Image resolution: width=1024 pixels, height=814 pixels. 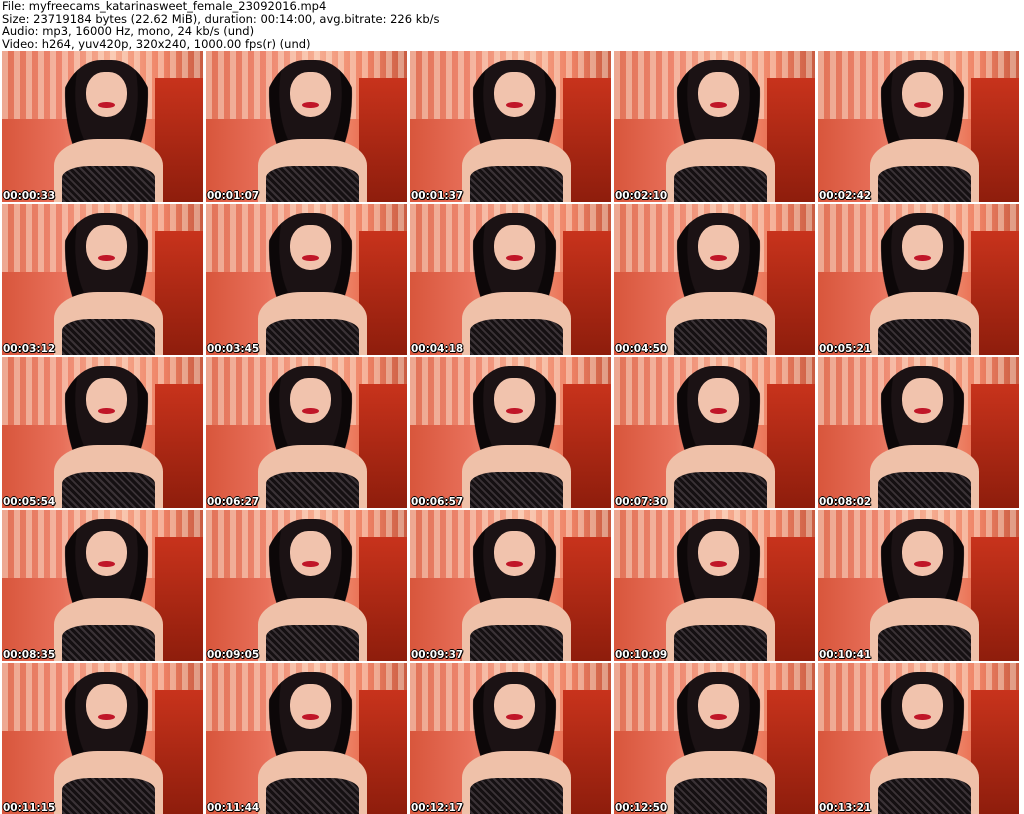 What do you see at coordinates (714, 279) in the screenshot?
I see `video-thumbnail: 00:04:50` at bounding box center [714, 279].